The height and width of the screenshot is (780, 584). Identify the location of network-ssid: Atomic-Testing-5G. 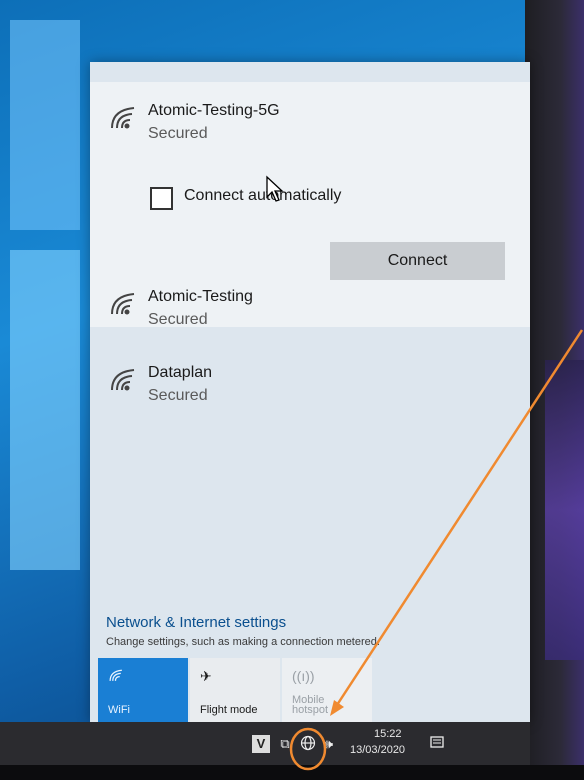
(214, 110).